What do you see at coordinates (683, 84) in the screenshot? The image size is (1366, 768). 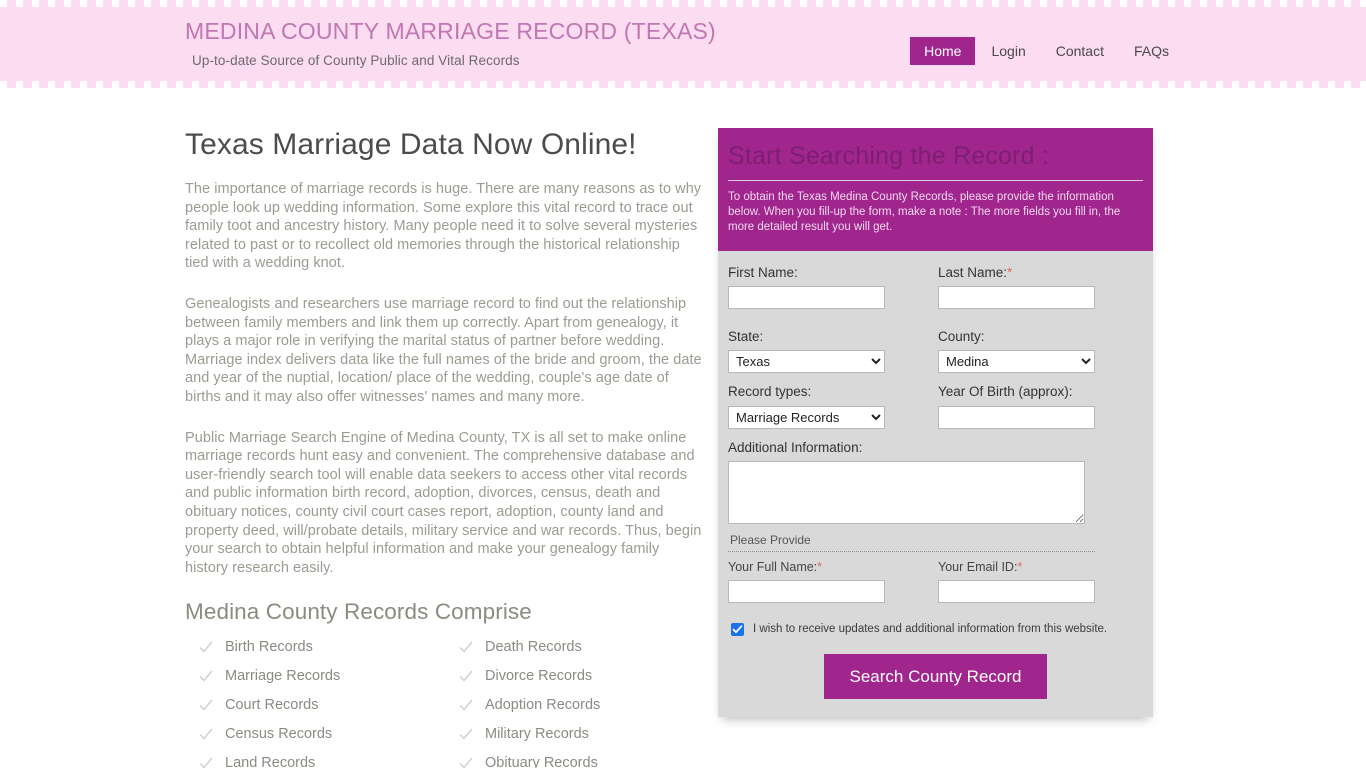 I see `header-bottom-notched-border` at bounding box center [683, 84].